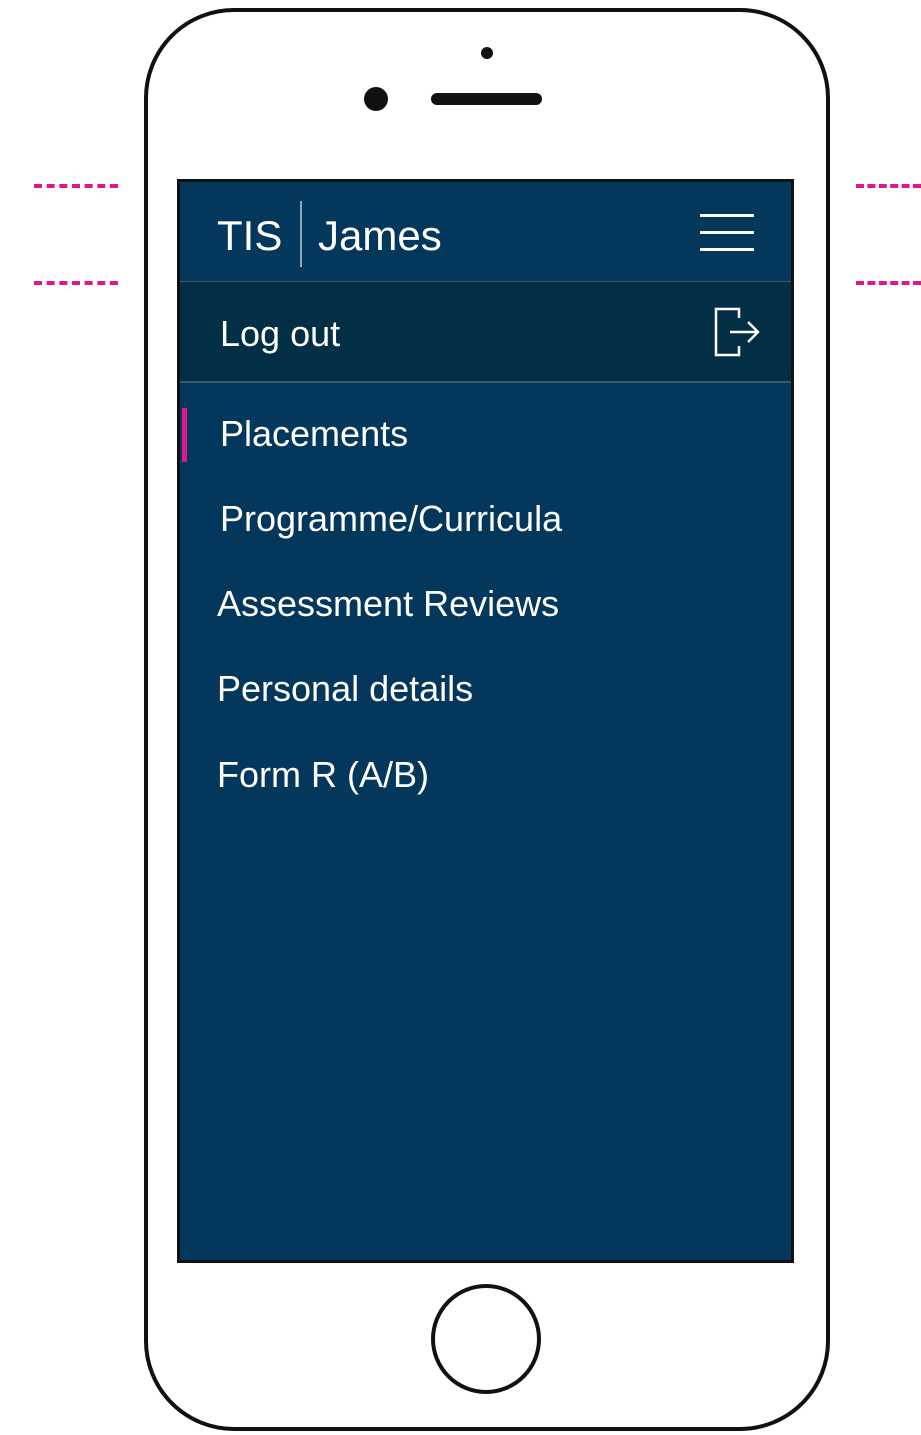 The height and width of the screenshot is (1435, 921). I want to click on header-divider, so click(301, 234).